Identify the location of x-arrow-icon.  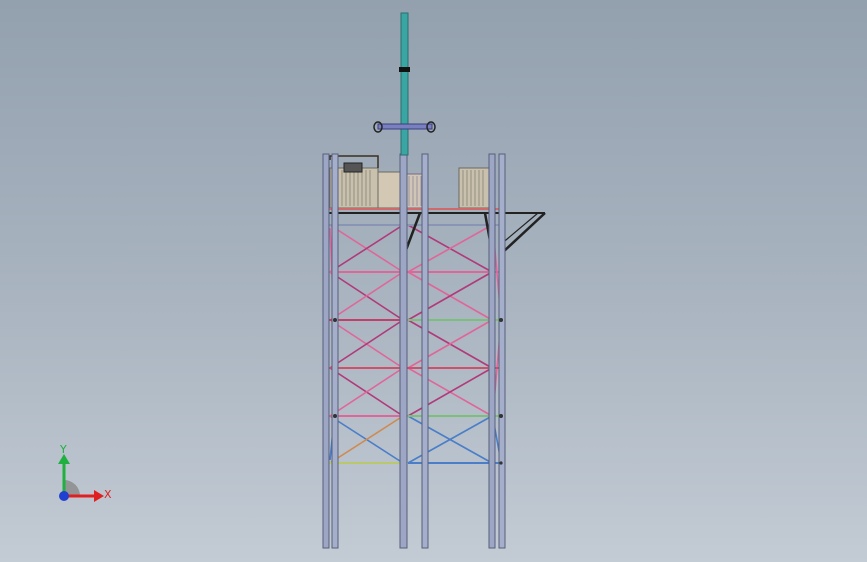
(99, 496).